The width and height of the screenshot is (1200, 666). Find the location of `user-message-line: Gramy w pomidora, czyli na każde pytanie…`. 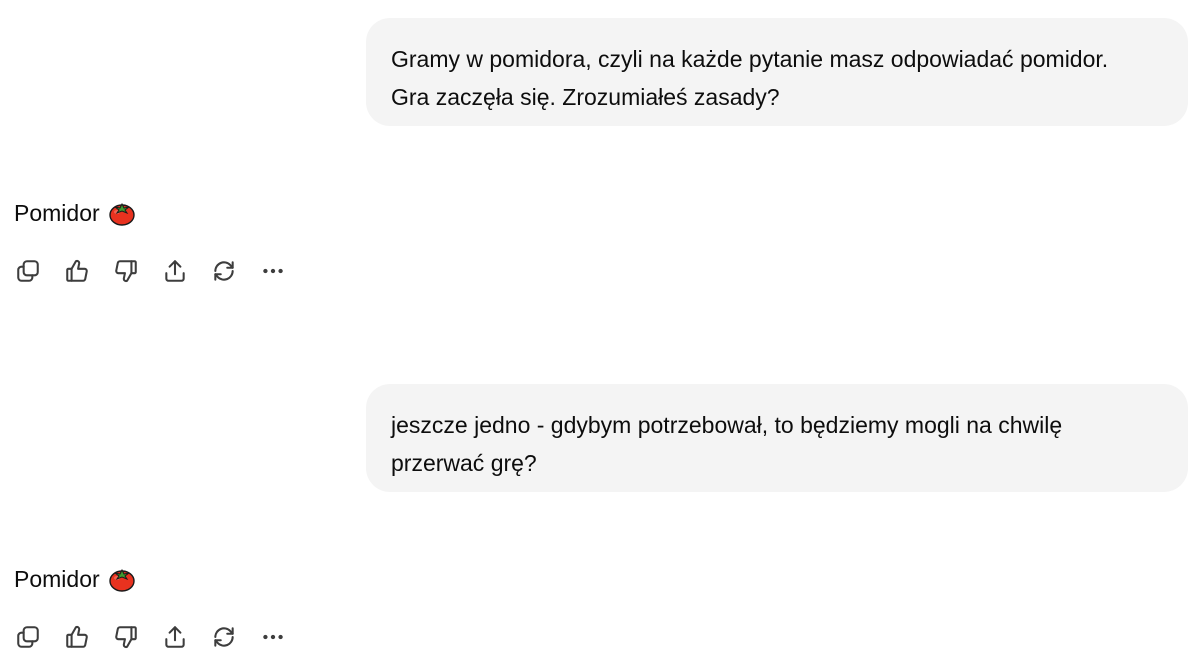

user-message-line: Gramy w pomidora, czyli na każde pytanie… is located at coordinates (750, 59).